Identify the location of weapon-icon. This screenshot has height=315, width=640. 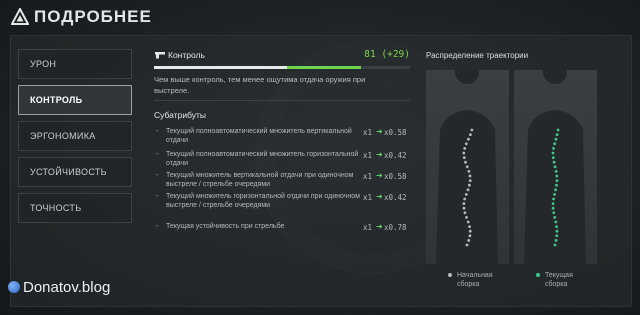
(160, 55).